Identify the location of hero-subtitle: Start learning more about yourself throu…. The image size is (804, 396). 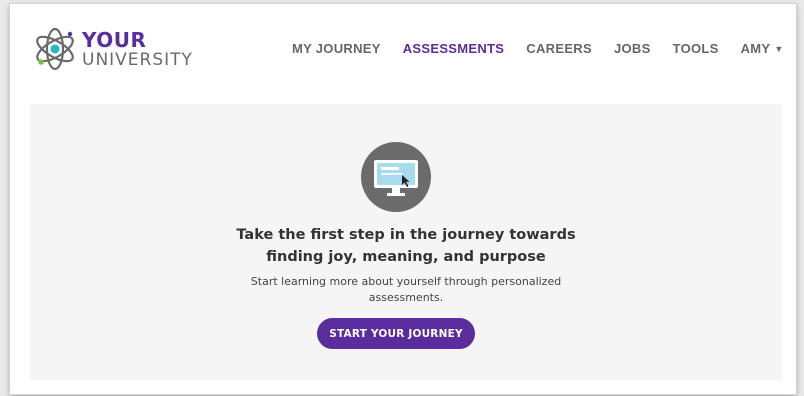
(406, 290).